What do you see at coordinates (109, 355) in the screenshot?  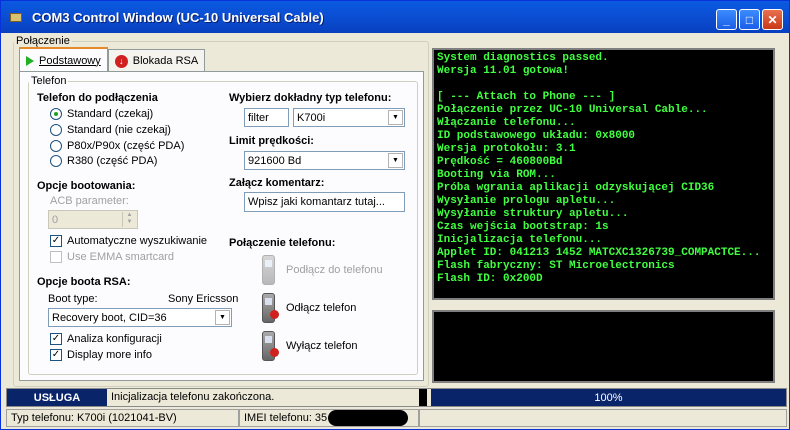 I see `checkbox-label: Display more info` at bounding box center [109, 355].